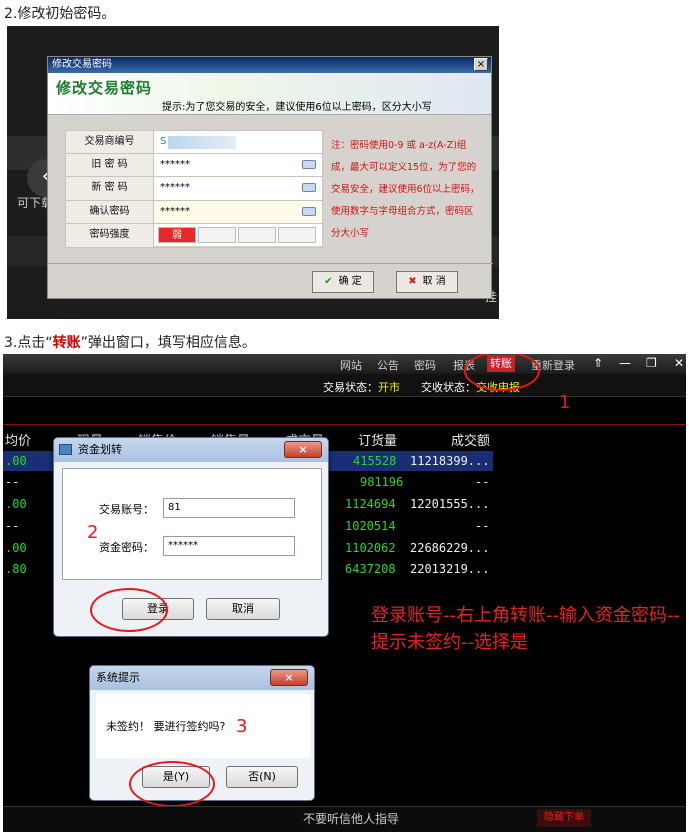  Describe the element at coordinates (425, 365) in the screenshot. I see `menu-password: 密码` at that location.